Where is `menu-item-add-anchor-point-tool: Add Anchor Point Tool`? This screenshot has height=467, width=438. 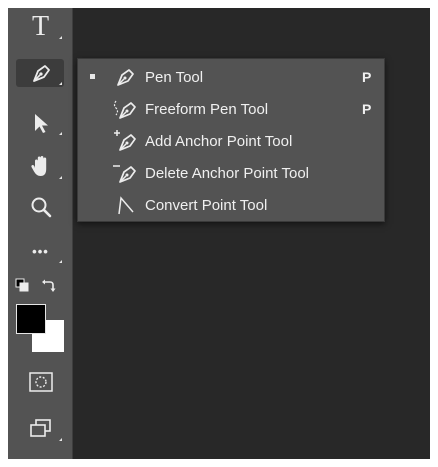
menu-item-add-anchor-point-tool: Add Anchor Point Tool is located at coordinates (231, 141).